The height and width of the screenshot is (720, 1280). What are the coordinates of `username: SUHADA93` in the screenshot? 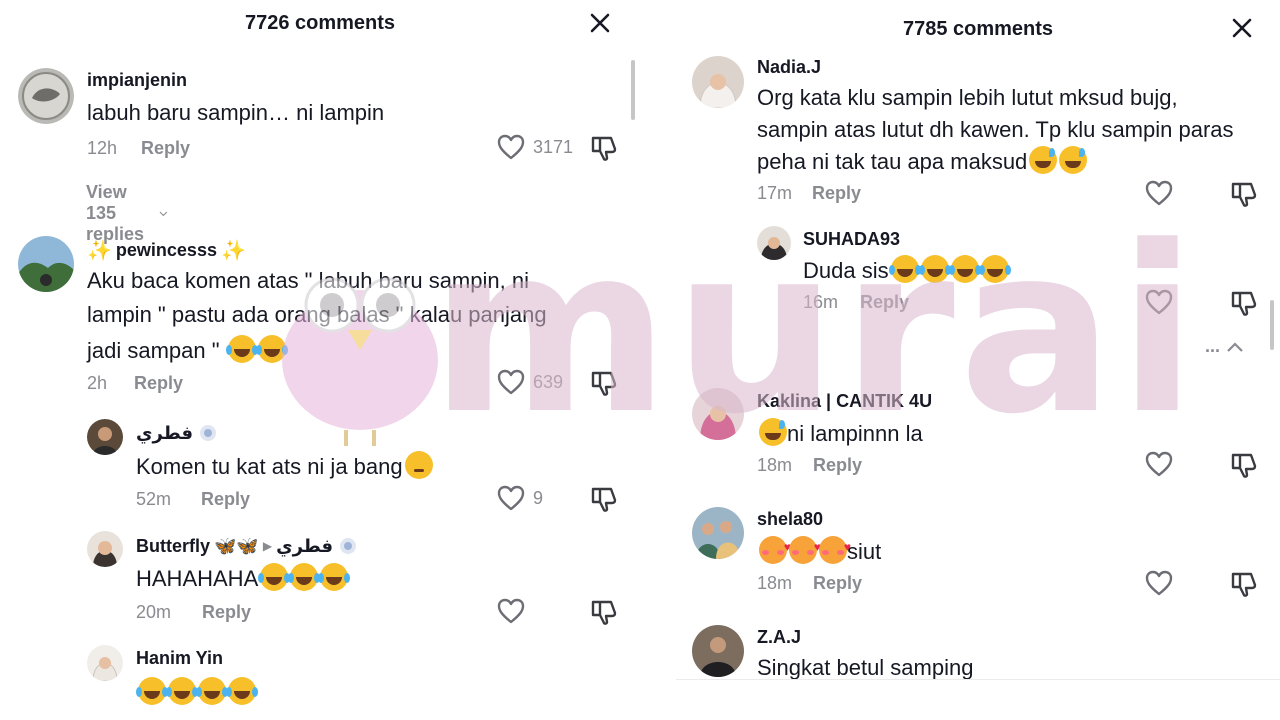 It's located at (851, 239).